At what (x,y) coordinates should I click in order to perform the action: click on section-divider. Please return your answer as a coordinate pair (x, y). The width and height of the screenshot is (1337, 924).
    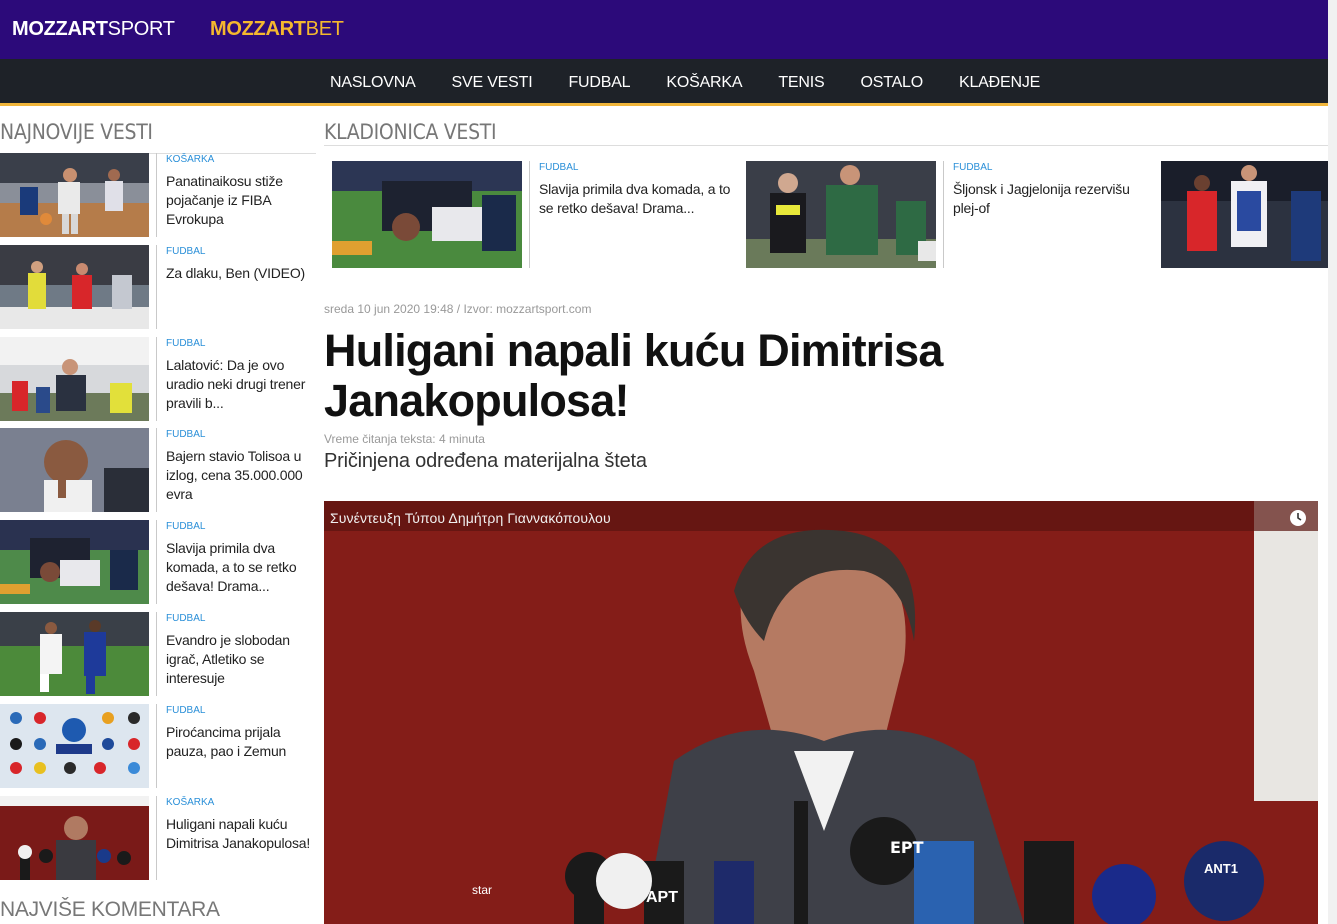
    Looking at the image, I should click on (830, 145).